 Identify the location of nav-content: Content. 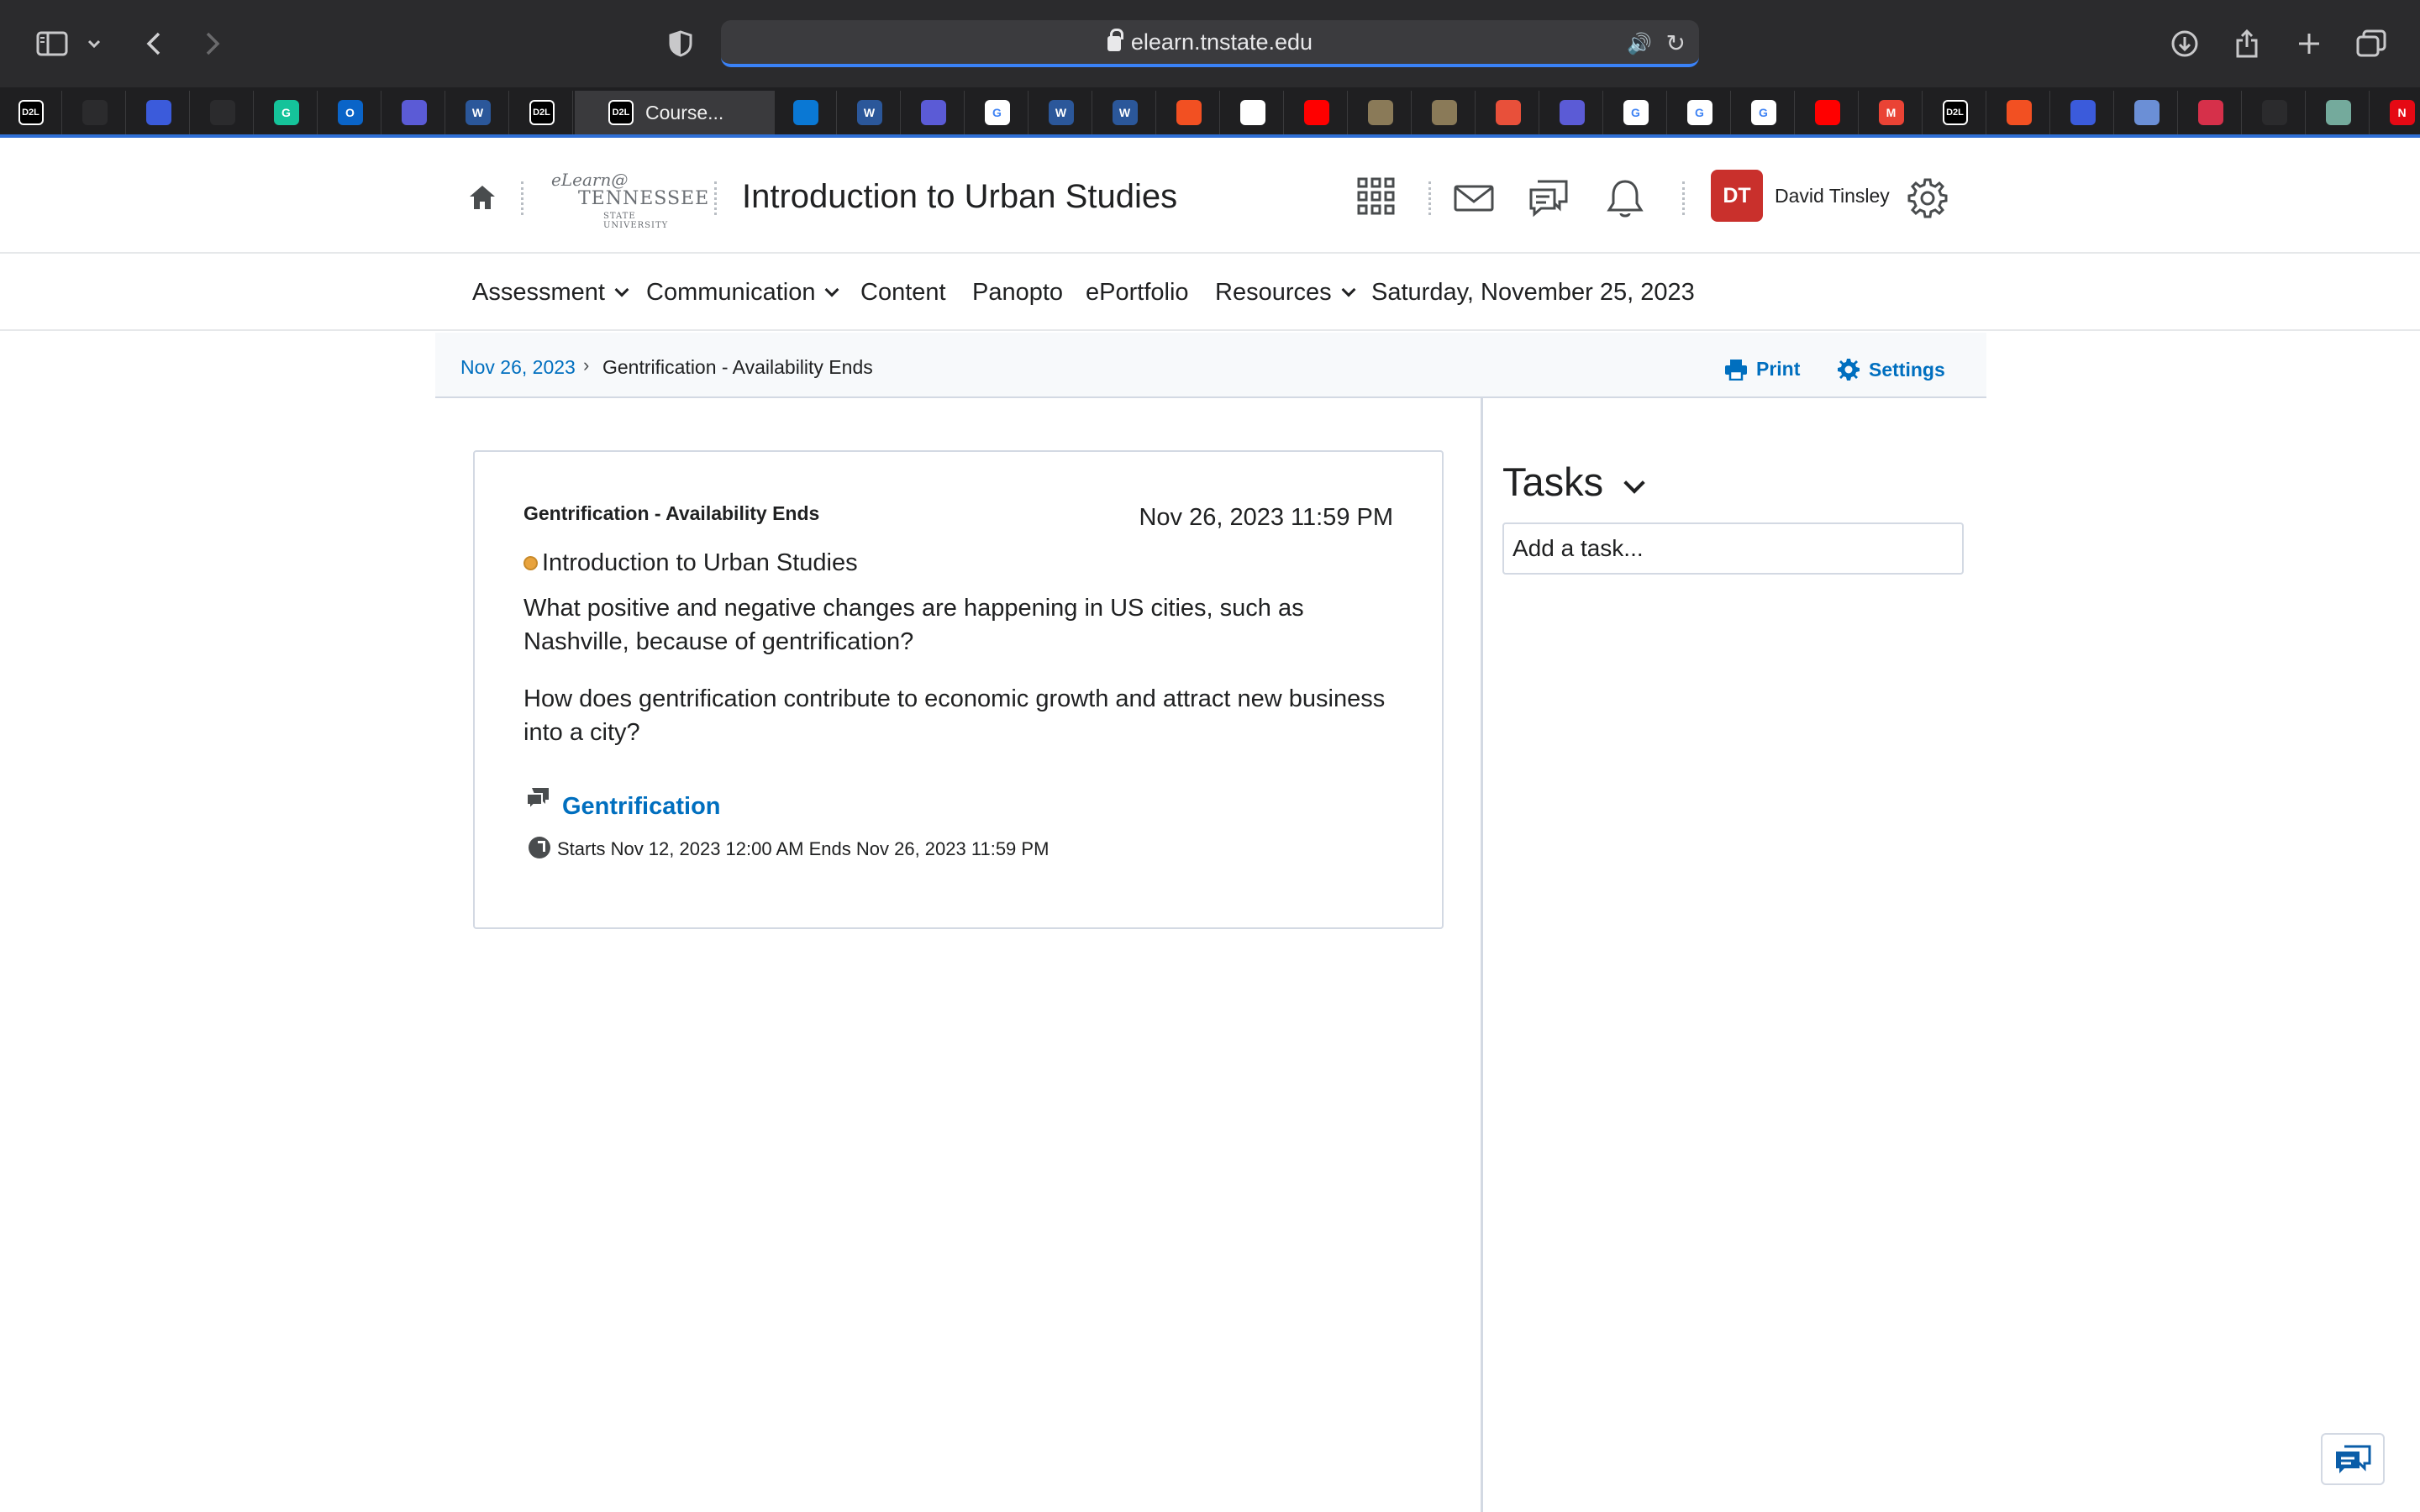
(903, 293).